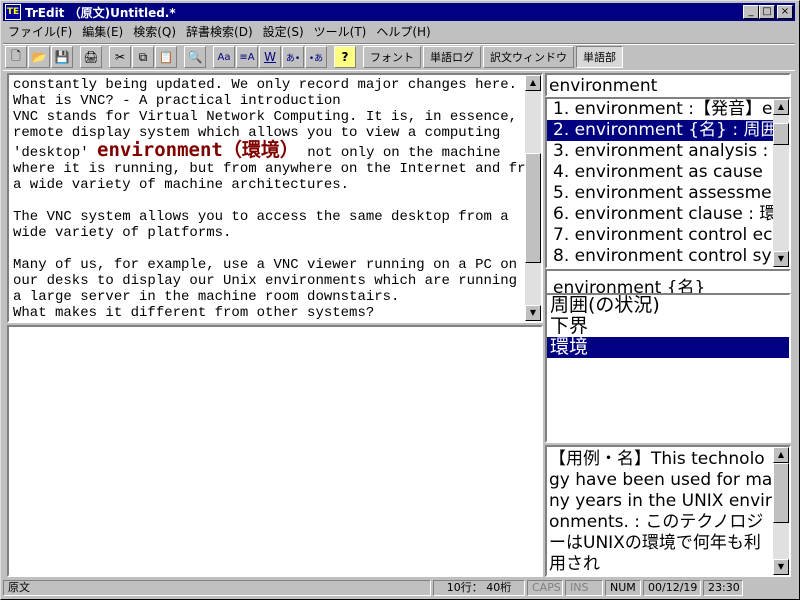  I want to click on results-scrollbar: ▲ ▼, so click(781, 183).